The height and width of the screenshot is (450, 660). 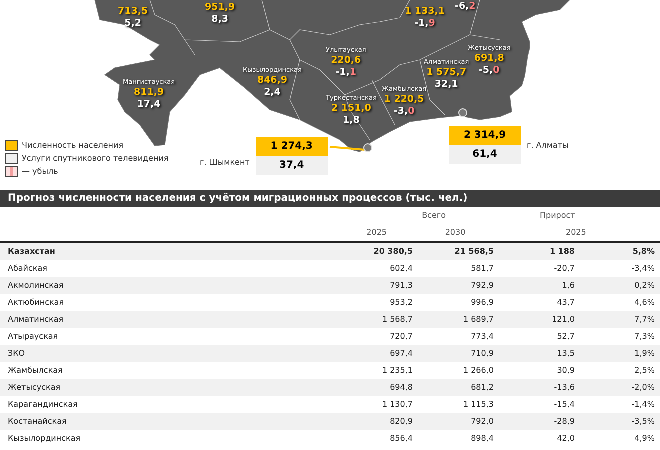 What do you see at coordinates (564, 405) in the screenshot?
I see `table-cell-text: -15,4` at bounding box center [564, 405].